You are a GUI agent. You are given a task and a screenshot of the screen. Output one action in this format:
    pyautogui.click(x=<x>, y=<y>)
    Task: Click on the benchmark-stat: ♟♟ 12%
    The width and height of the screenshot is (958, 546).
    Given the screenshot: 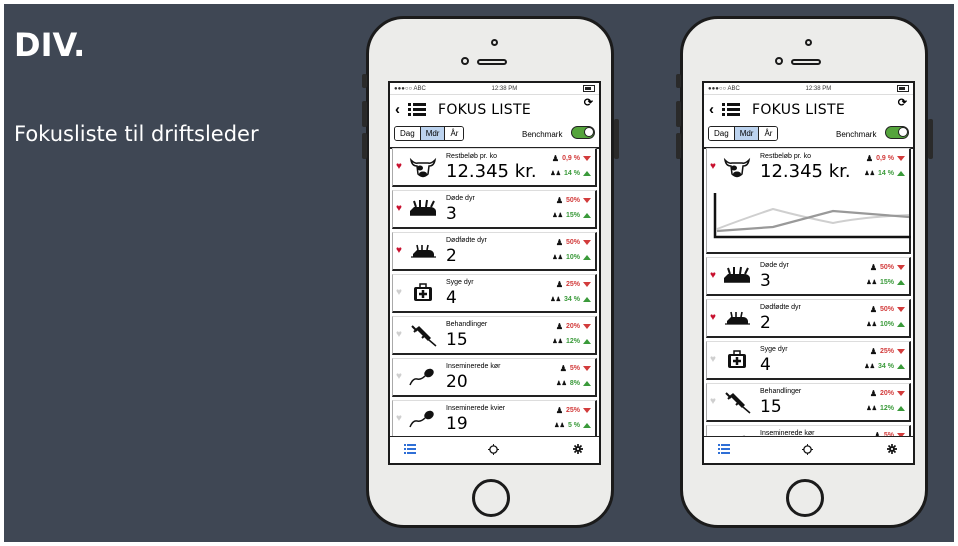 What is the action you would take?
    pyautogui.click(x=571, y=341)
    